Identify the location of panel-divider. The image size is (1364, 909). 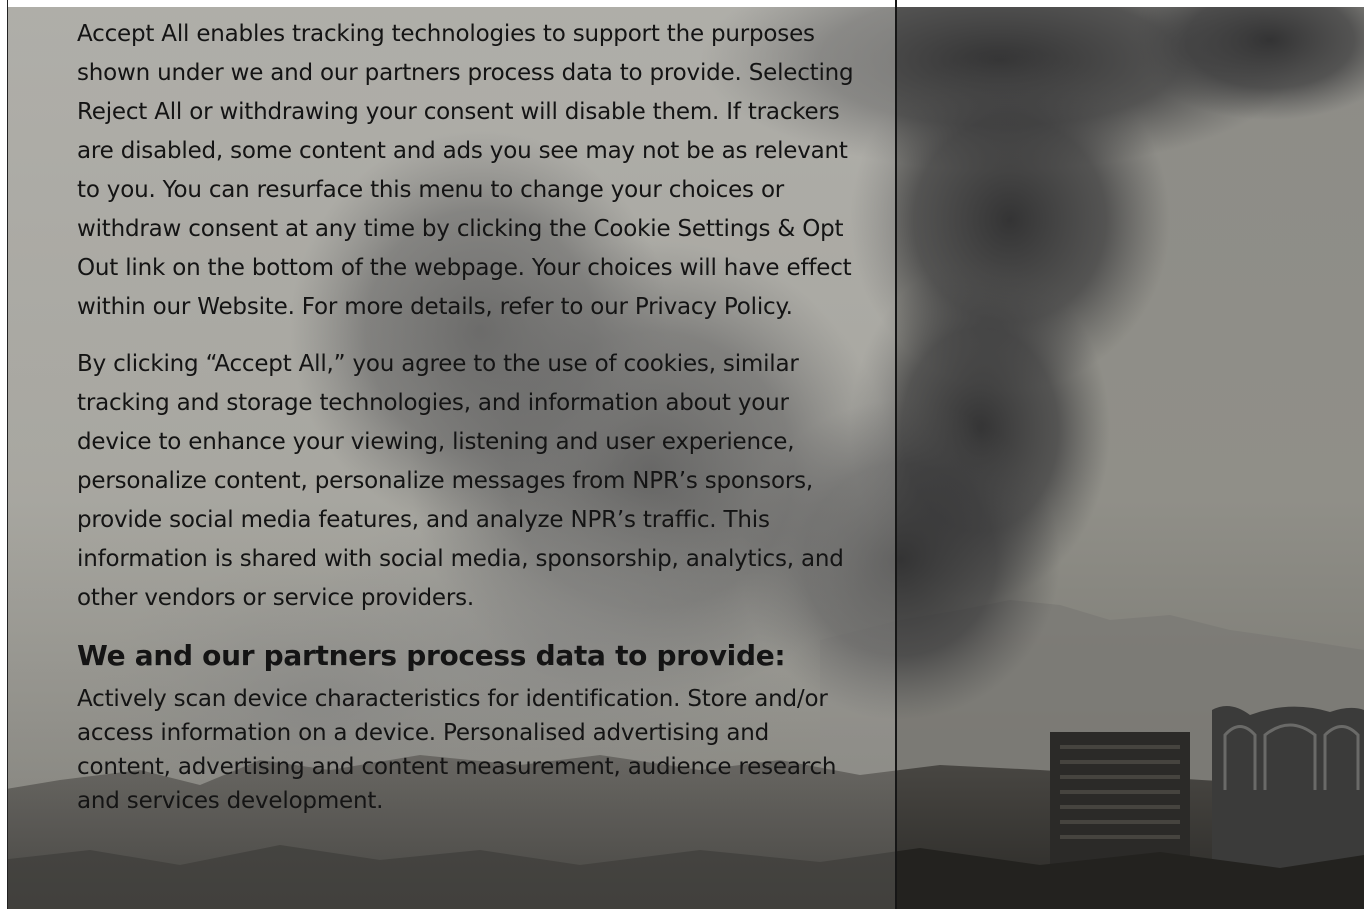
(896, 454).